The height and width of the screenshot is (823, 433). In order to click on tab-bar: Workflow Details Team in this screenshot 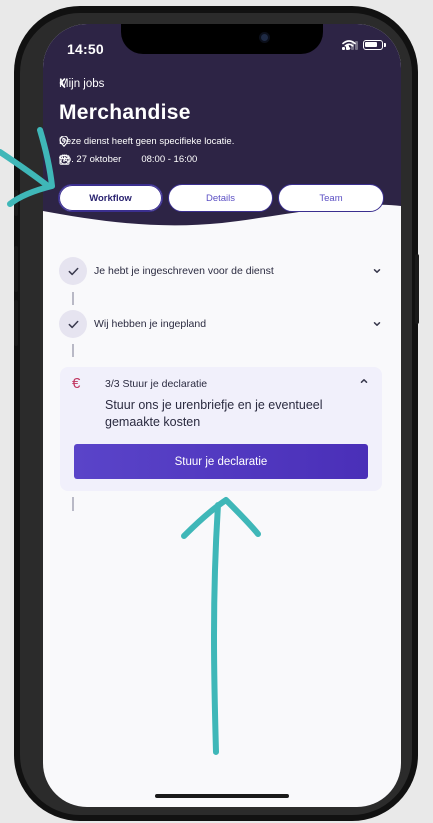, I will do `click(221, 198)`.